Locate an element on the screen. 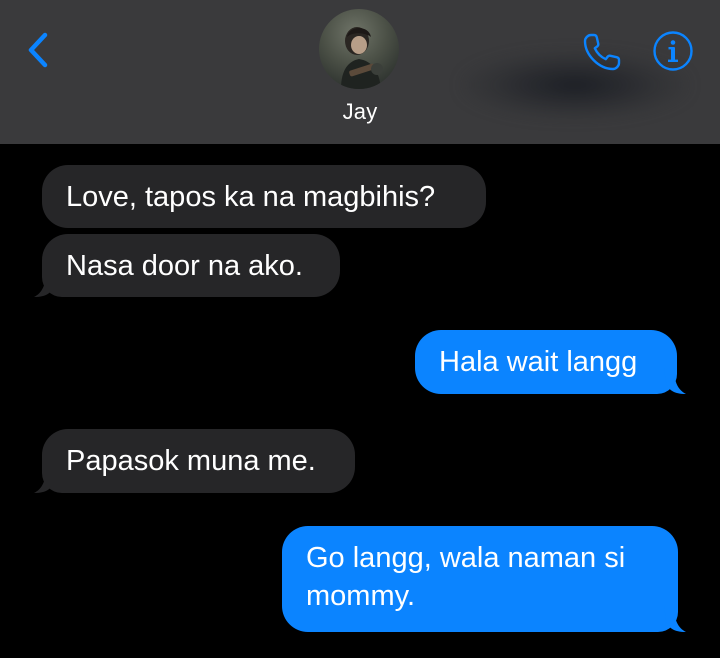 Image resolution: width=720 pixels, height=658 pixels. message-bubble-incoming: Nasa door na ako. is located at coordinates (191, 265).